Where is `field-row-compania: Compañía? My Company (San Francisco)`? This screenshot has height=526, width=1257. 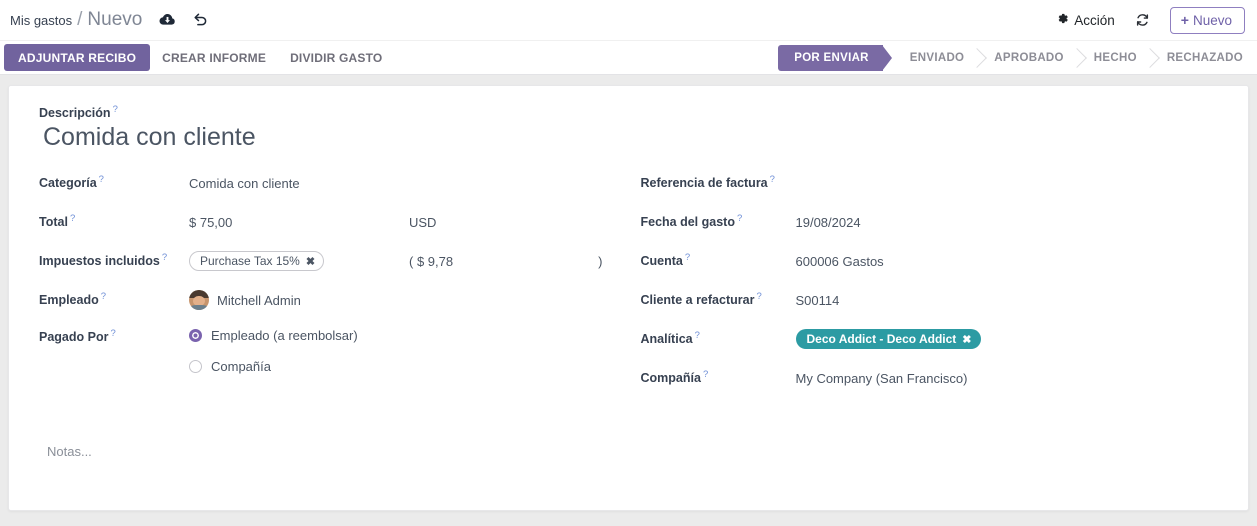 field-row-compania: Compañía? My Company (San Francisco) is located at coordinates (930, 385).